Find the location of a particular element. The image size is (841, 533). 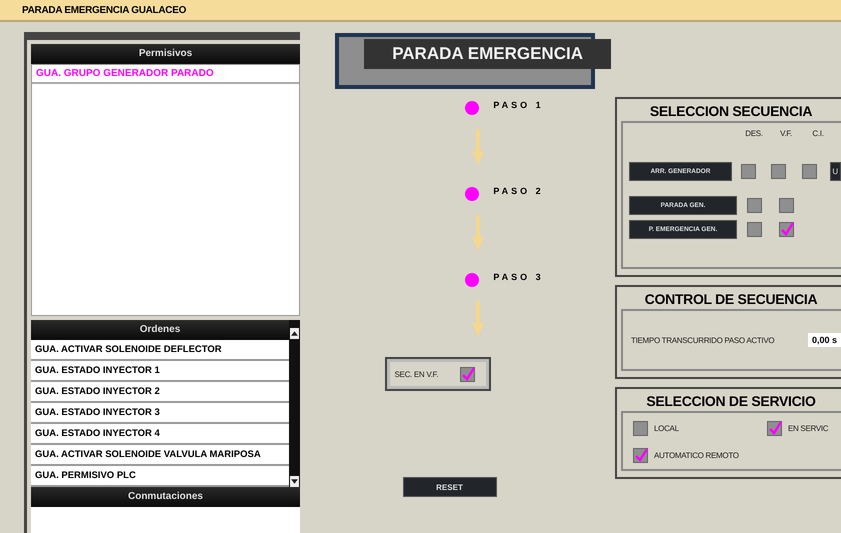

list-header: Conmutaciones is located at coordinates (165, 497).